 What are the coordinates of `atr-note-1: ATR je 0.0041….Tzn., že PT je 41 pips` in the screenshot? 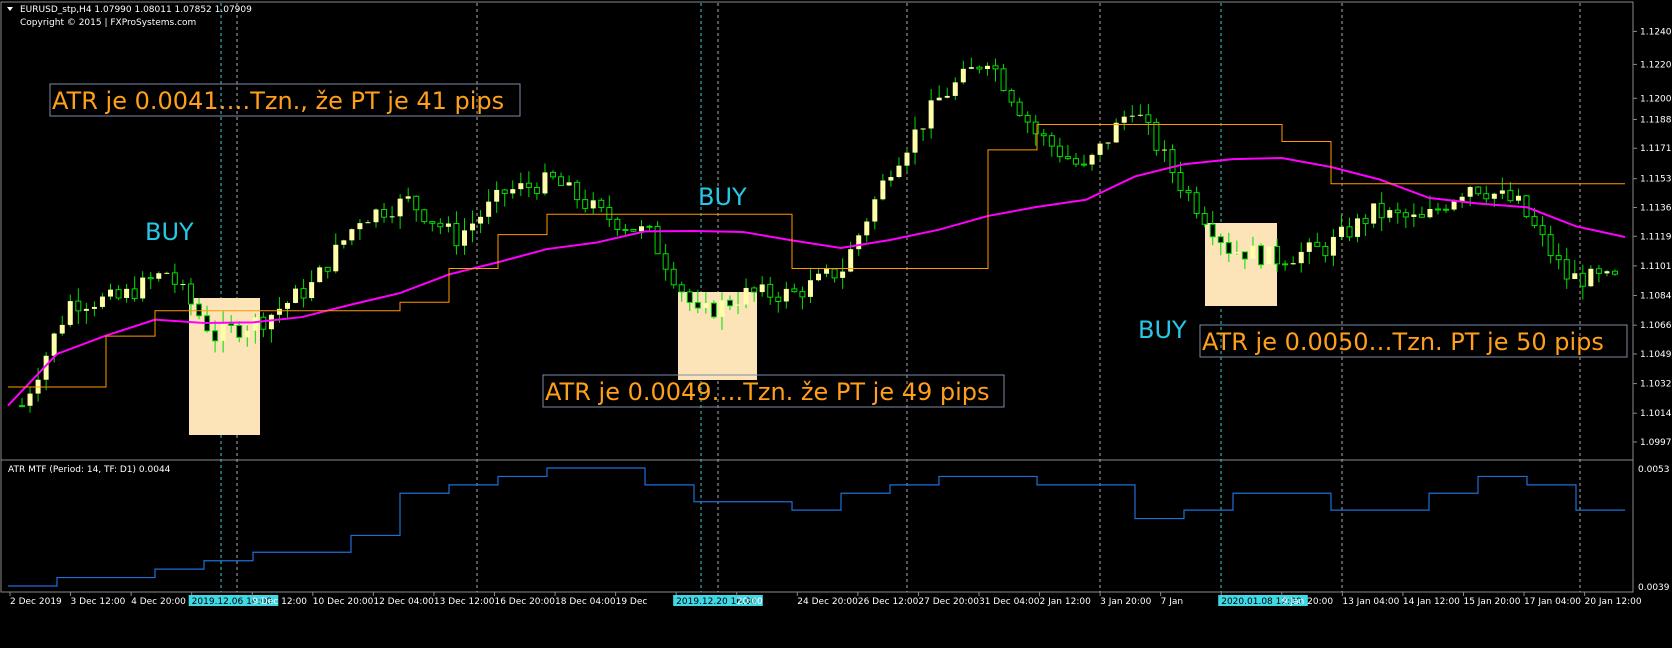 It's located at (278, 101).